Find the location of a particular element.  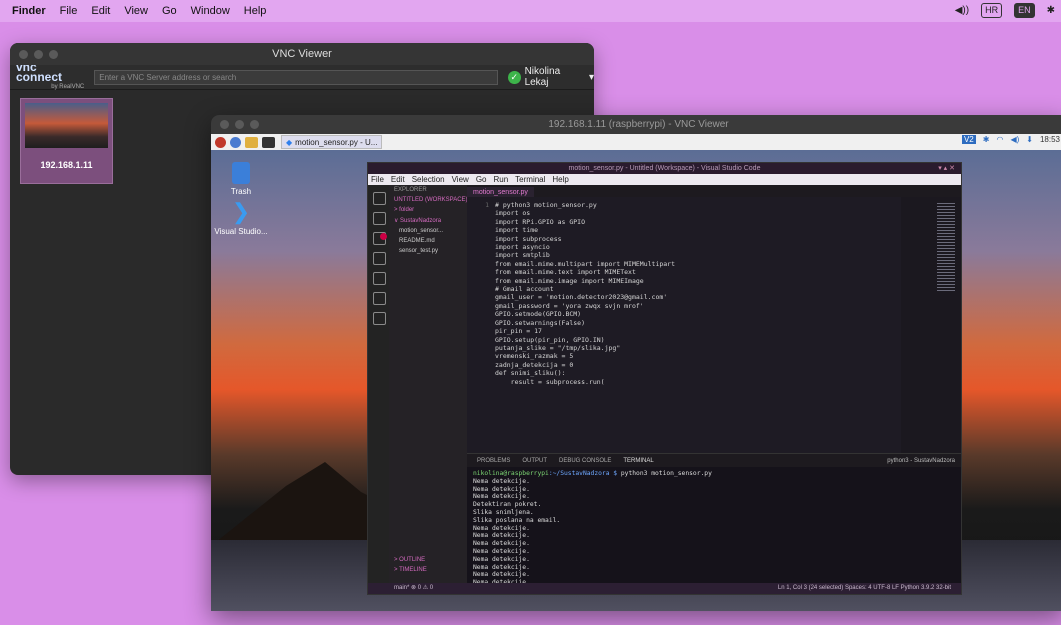

menu-finder: Finder is located at coordinates (29, 11).